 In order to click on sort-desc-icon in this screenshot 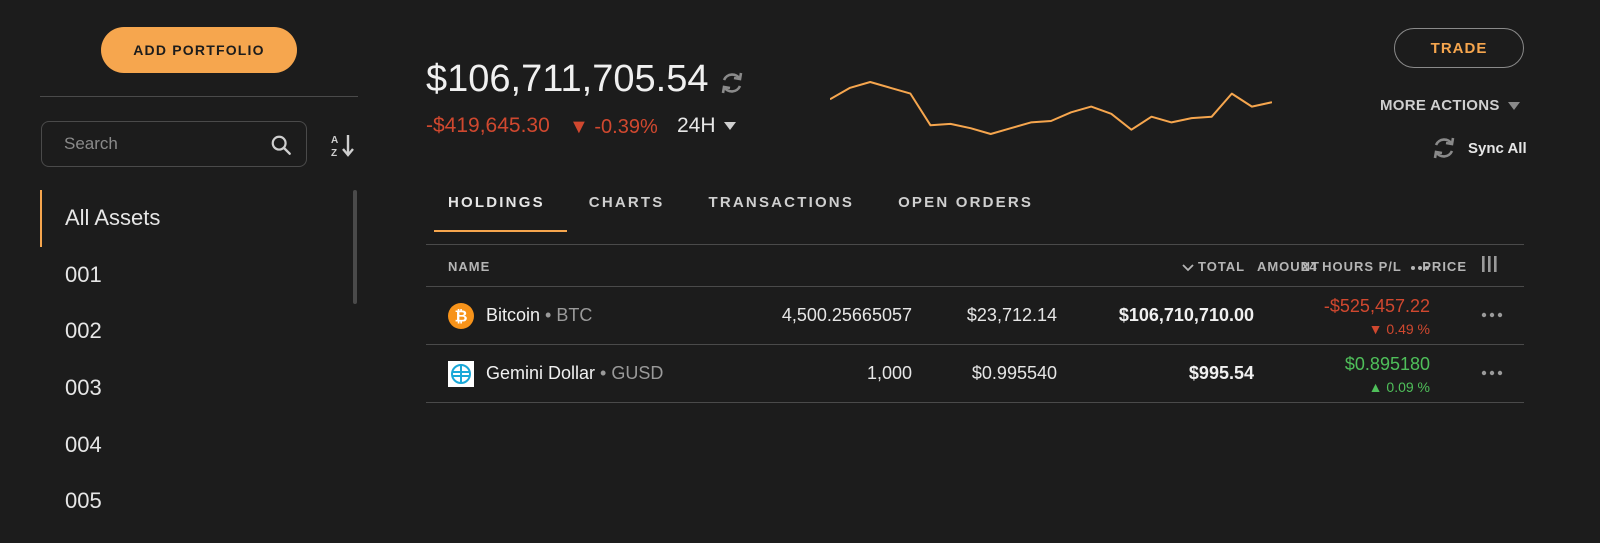, I will do `click(1188, 267)`.